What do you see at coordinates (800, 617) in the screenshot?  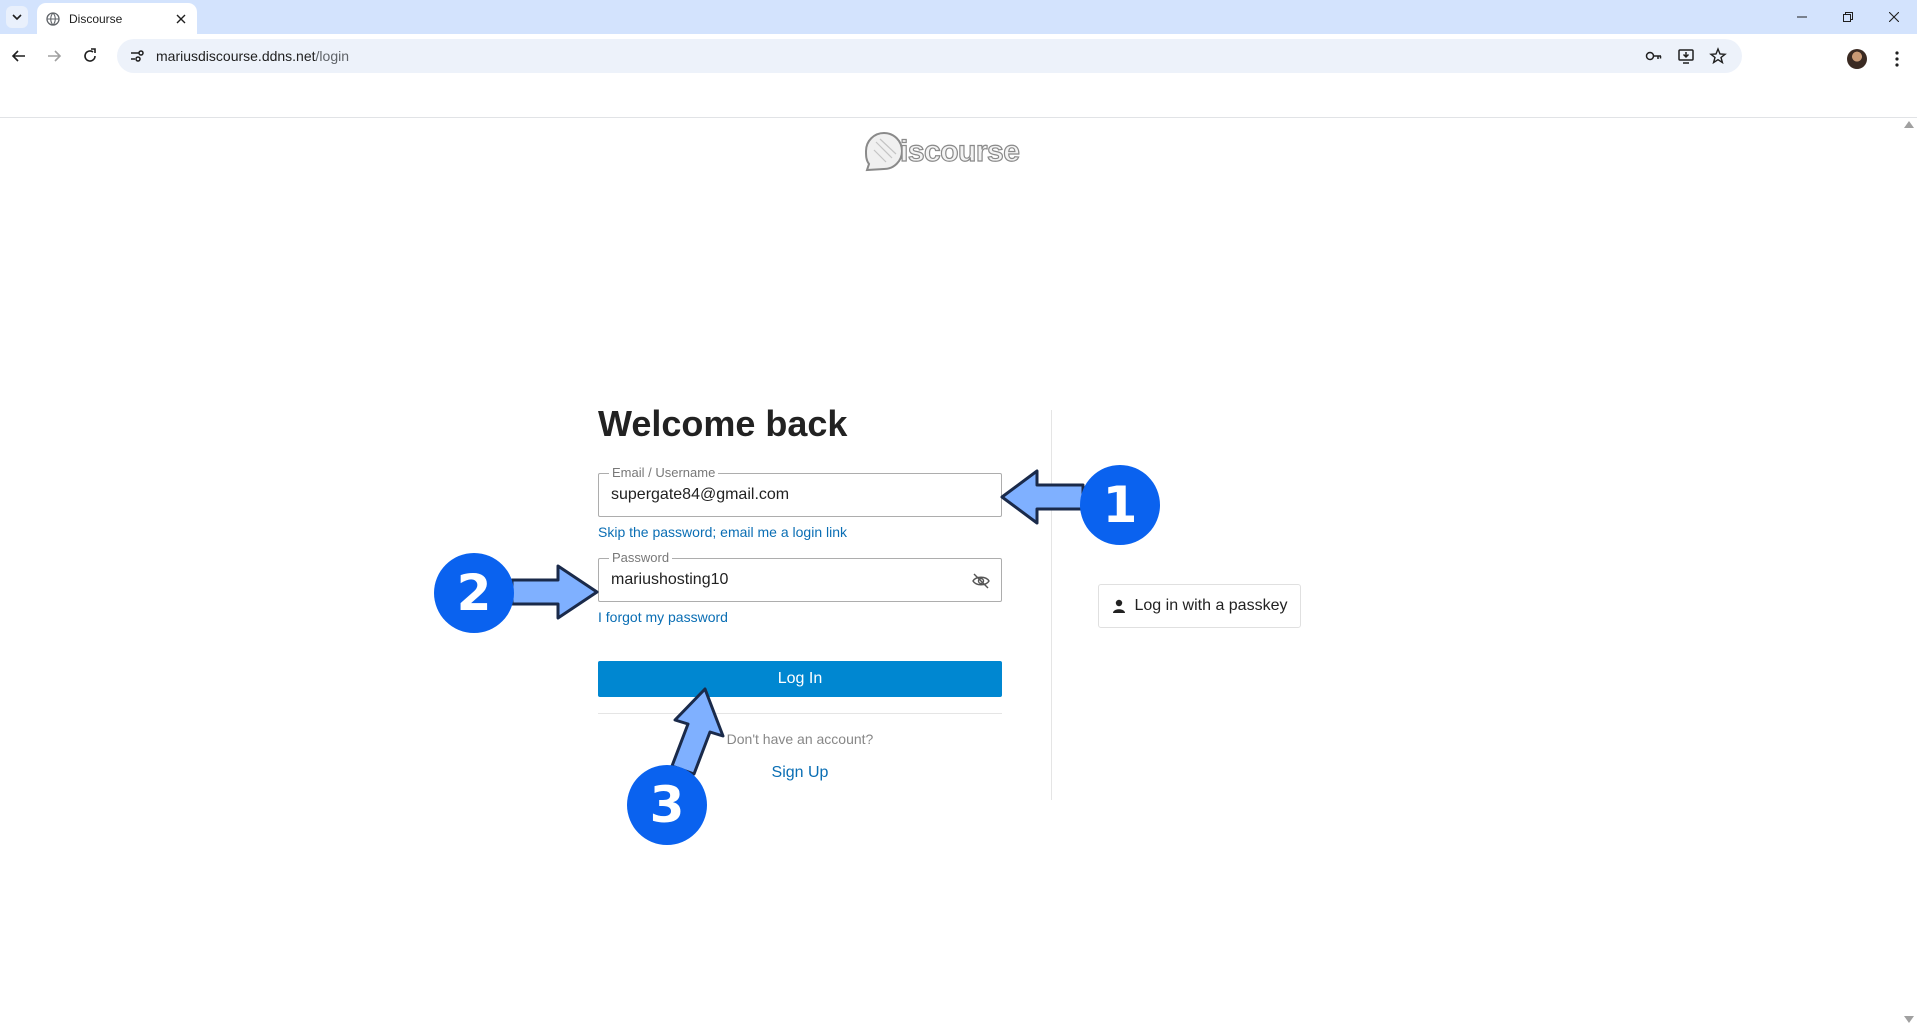 I see `forgot-password-link: I forgot my password` at bounding box center [800, 617].